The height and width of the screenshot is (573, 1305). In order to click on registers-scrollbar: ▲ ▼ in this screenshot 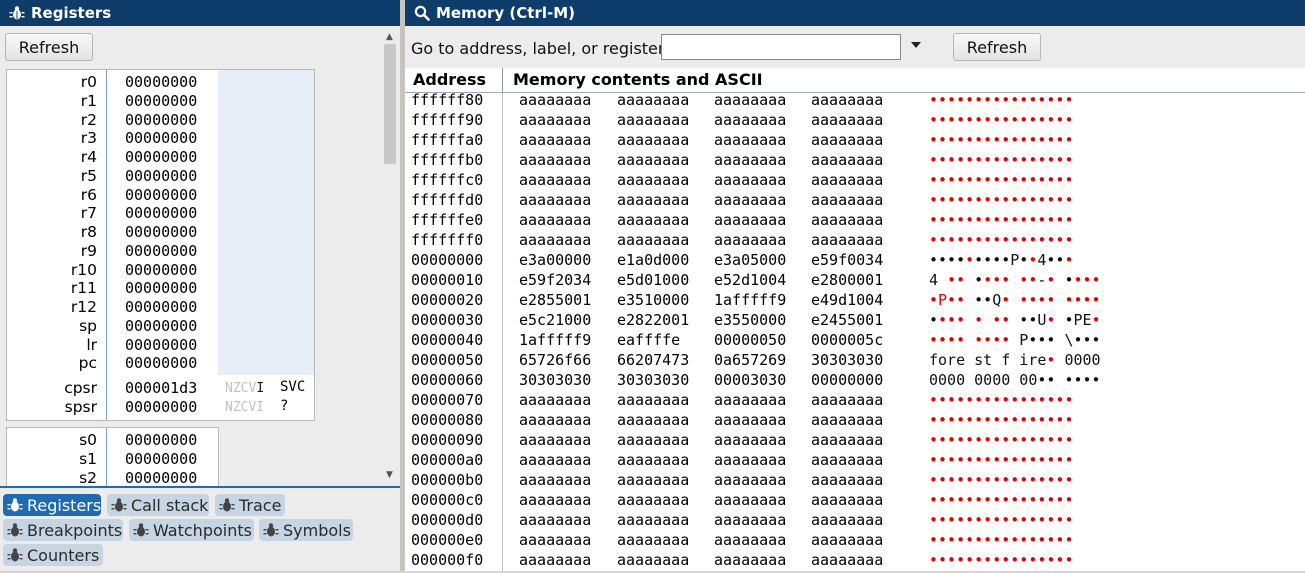, I will do `click(390, 258)`.